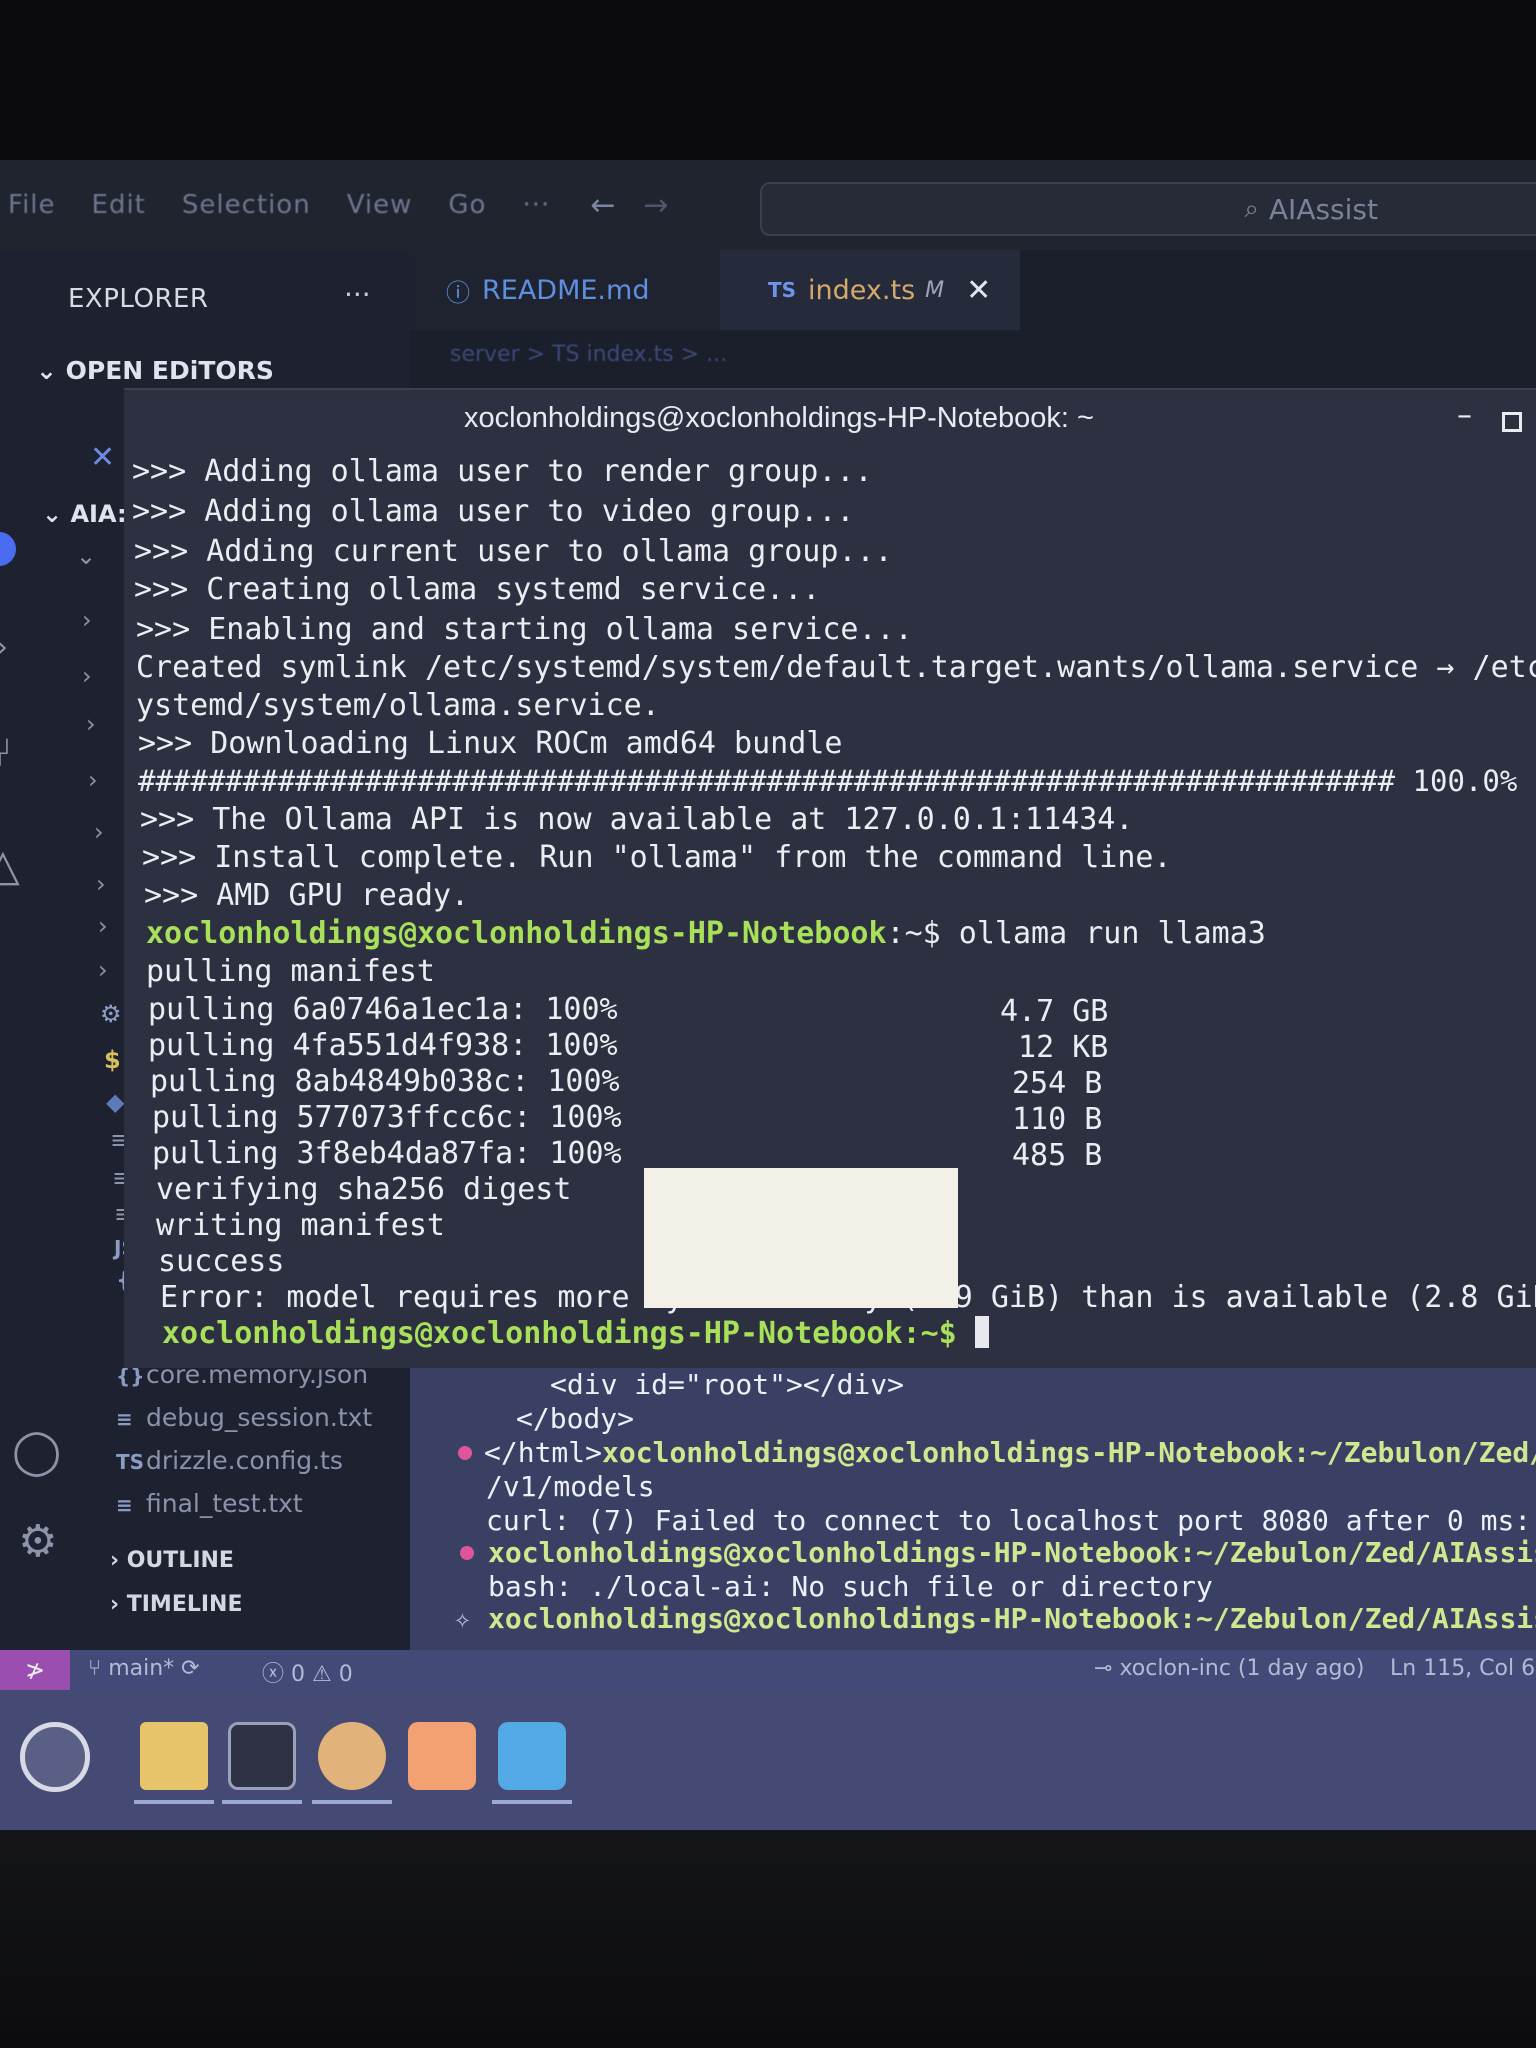 Image resolution: width=1536 pixels, height=2048 pixels. I want to click on pull-size: 254 B, so click(1057, 1083).